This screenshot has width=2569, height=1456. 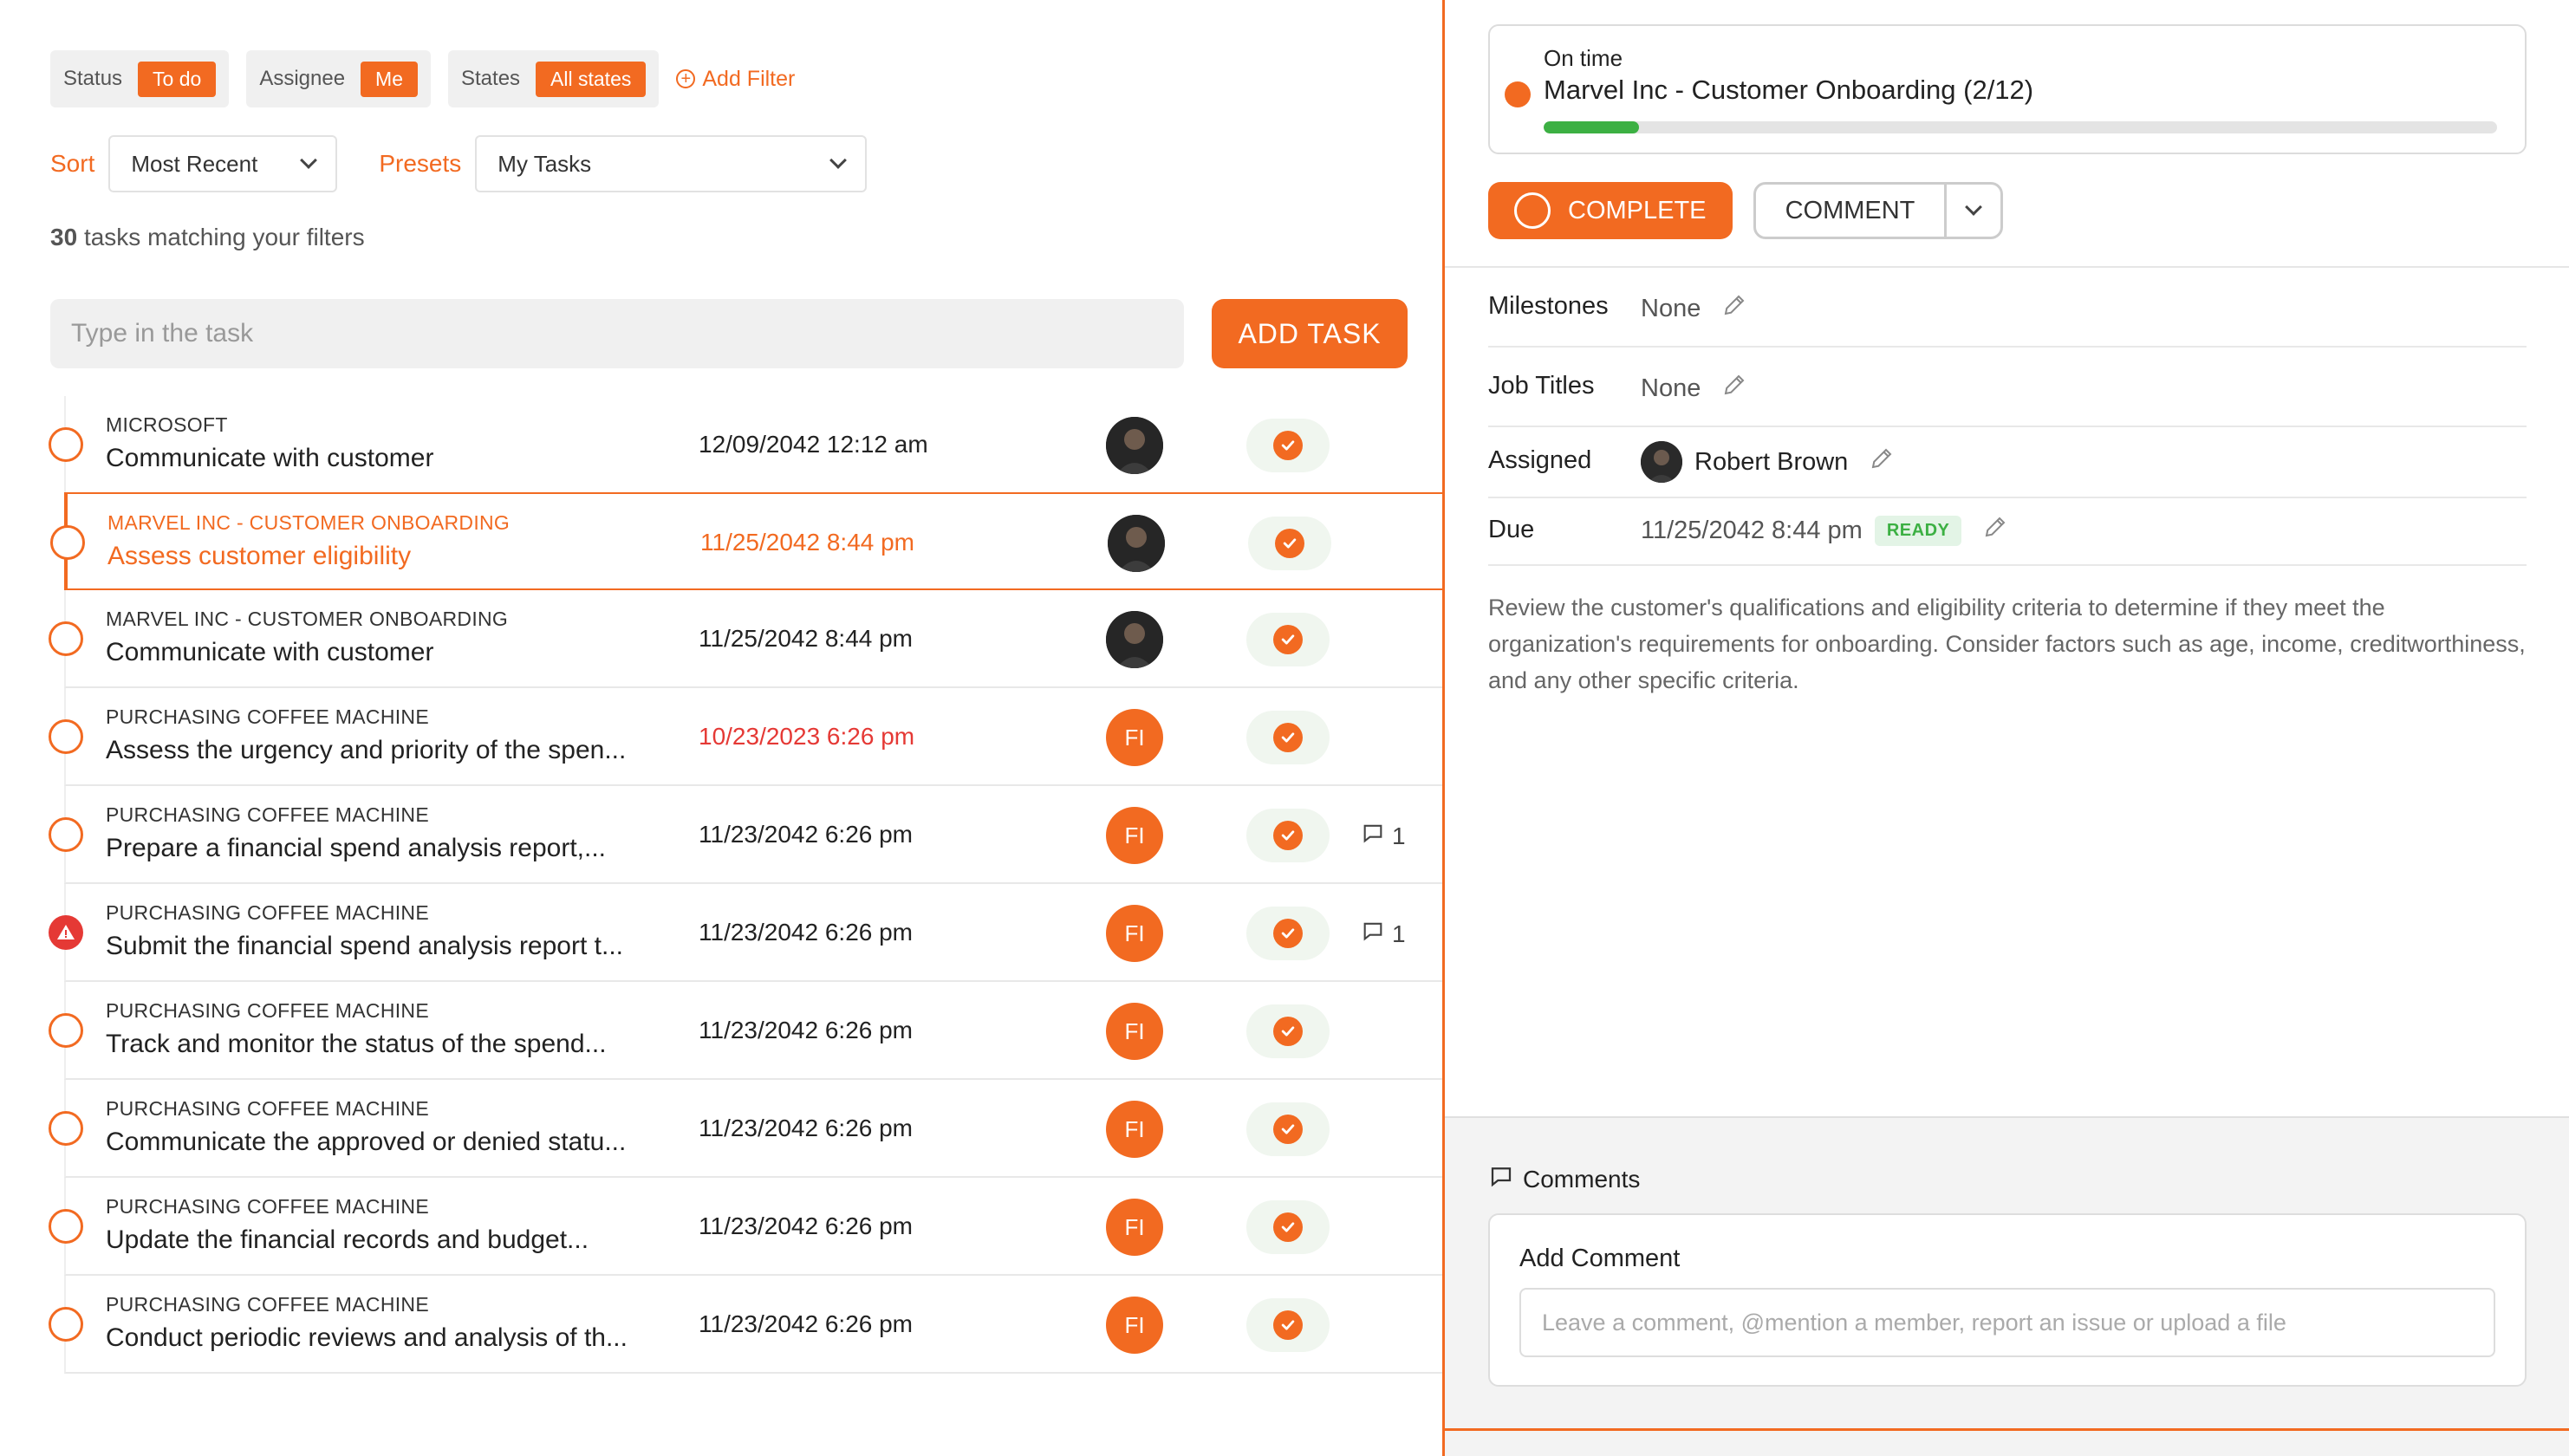 I want to click on task-due-date: 11/25/2042 8:44 pm, so click(x=808, y=542).